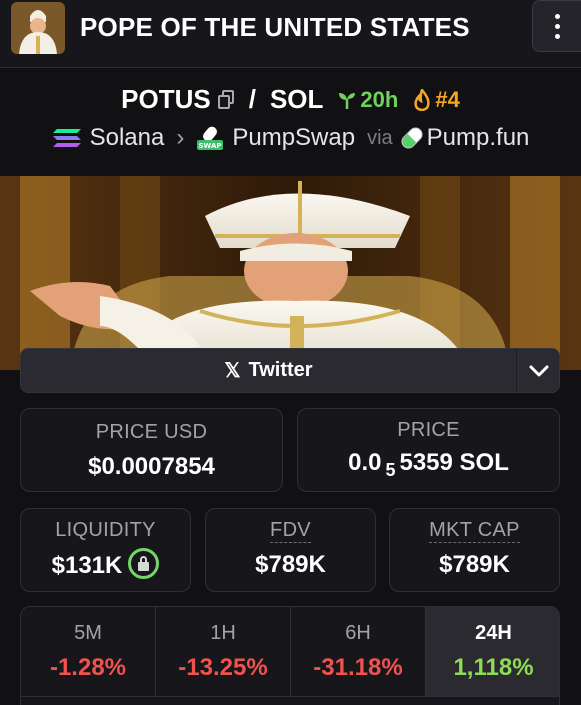  What do you see at coordinates (66, 138) in the screenshot?
I see `solana-icon` at bounding box center [66, 138].